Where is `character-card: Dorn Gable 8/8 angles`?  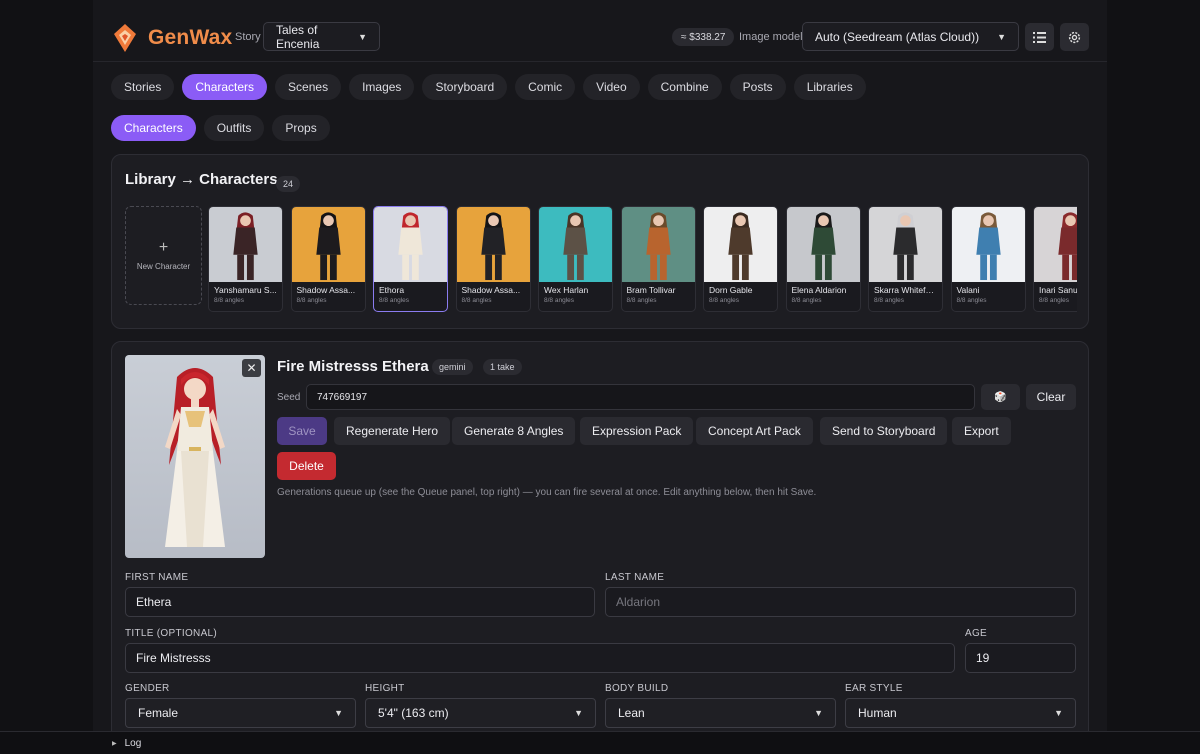
character-card: Dorn Gable 8/8 angles is located at coordinates (740, 259).